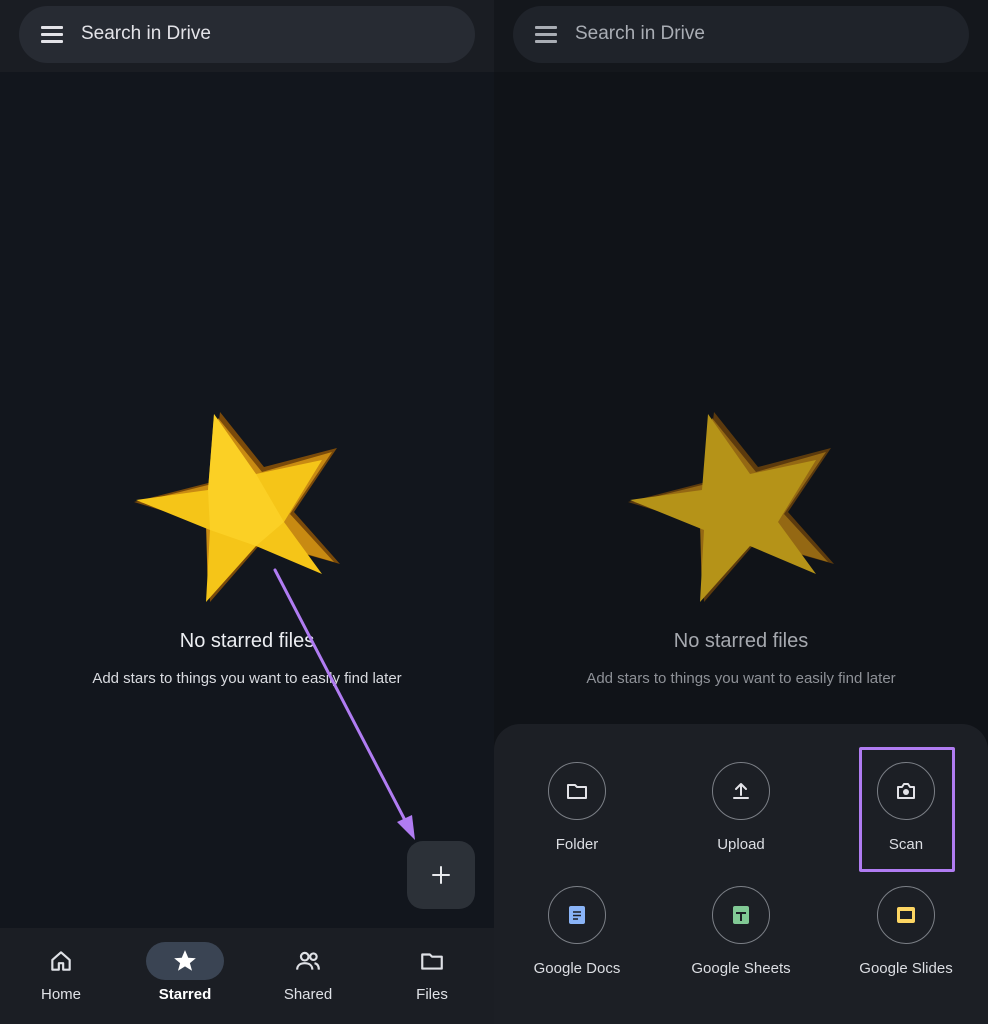 The width and height of the screenshot is (988, 1024). Describe the element at coordinates (906, 915) in the screenshot. I see `slides-icon` at that location.